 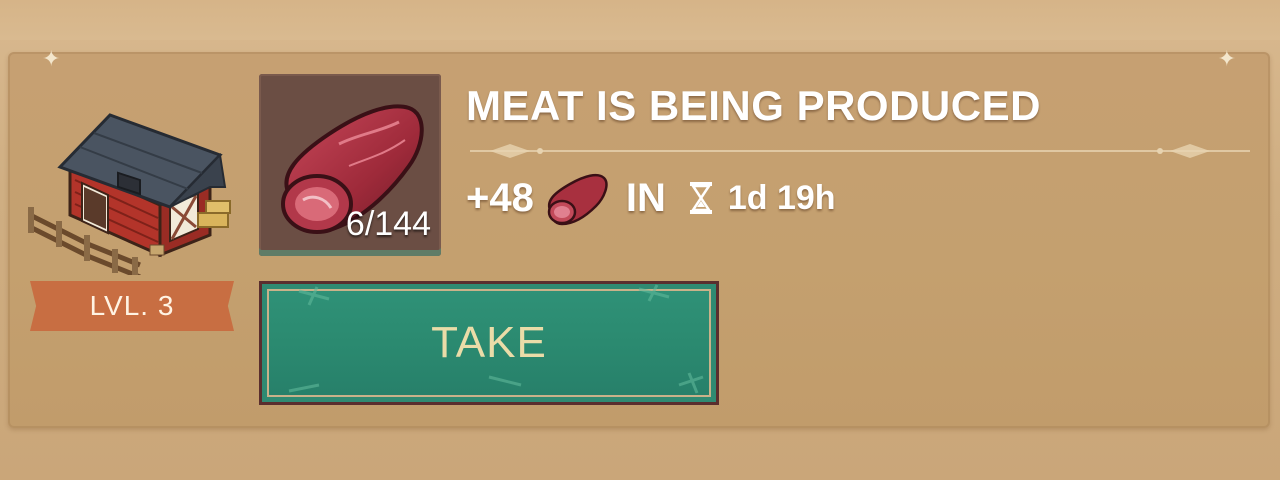 I want to click on level-label: LVL. 3, so click(x=132, y=305).